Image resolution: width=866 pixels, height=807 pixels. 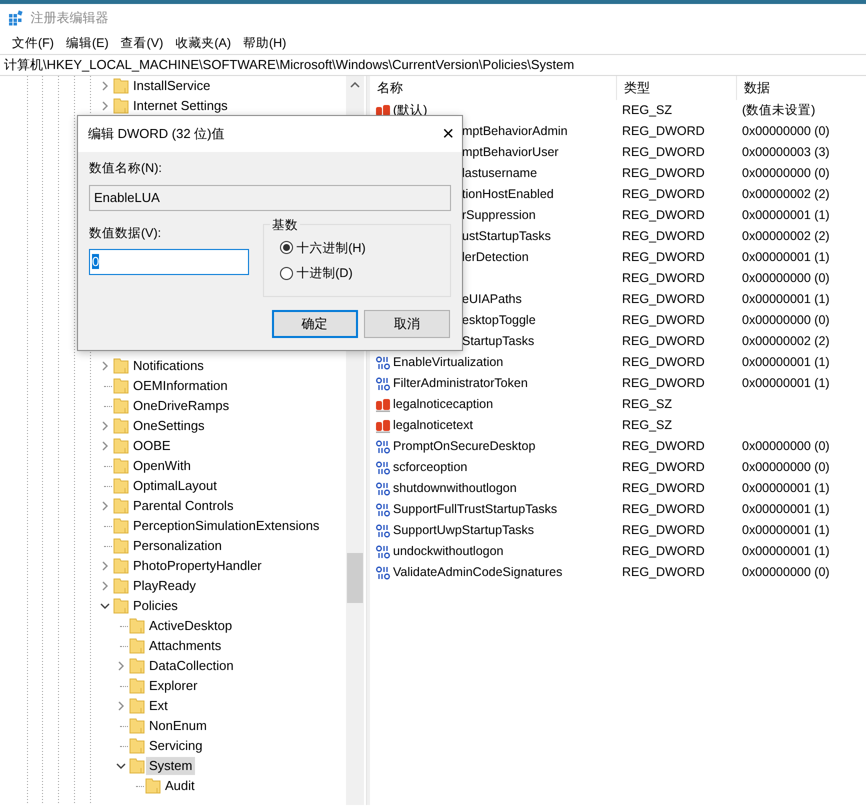 What do you see at coordinates (177, 546) in the screenshot?
I see `tree-item: Personalization` at bounding box center [177, 546].